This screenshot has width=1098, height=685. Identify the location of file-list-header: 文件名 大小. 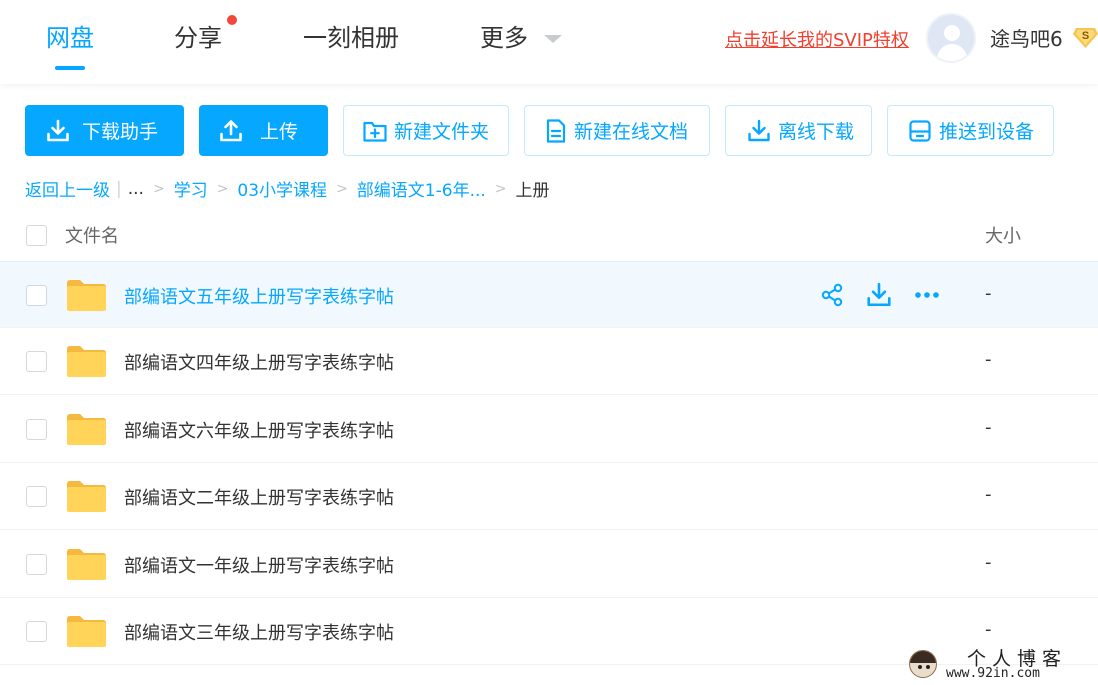
(549, 235).